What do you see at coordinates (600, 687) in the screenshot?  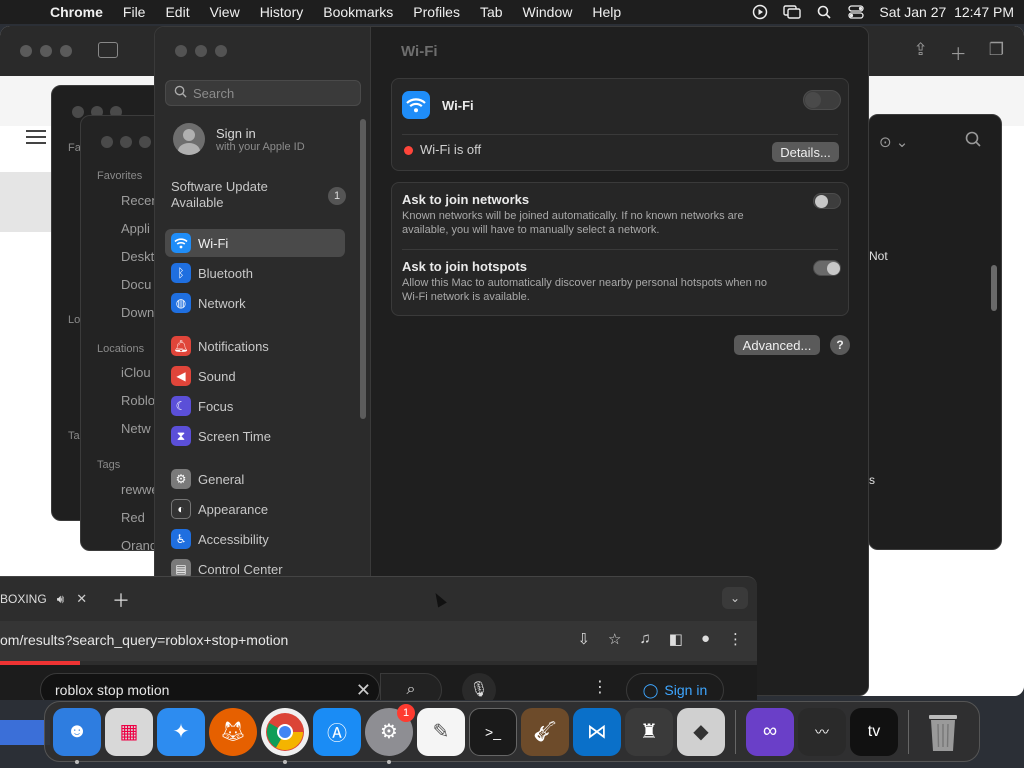 I see `youtube-more-icon: ⋮` at bounding box center [600, 687].